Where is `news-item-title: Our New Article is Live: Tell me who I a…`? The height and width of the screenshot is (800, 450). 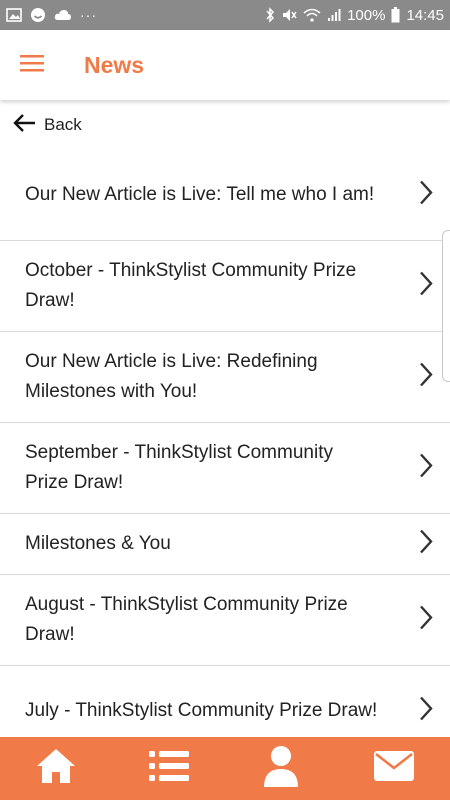
news-item-title: Our New Article is Live: Tell me who I a… is located at coordinates (200, 194).